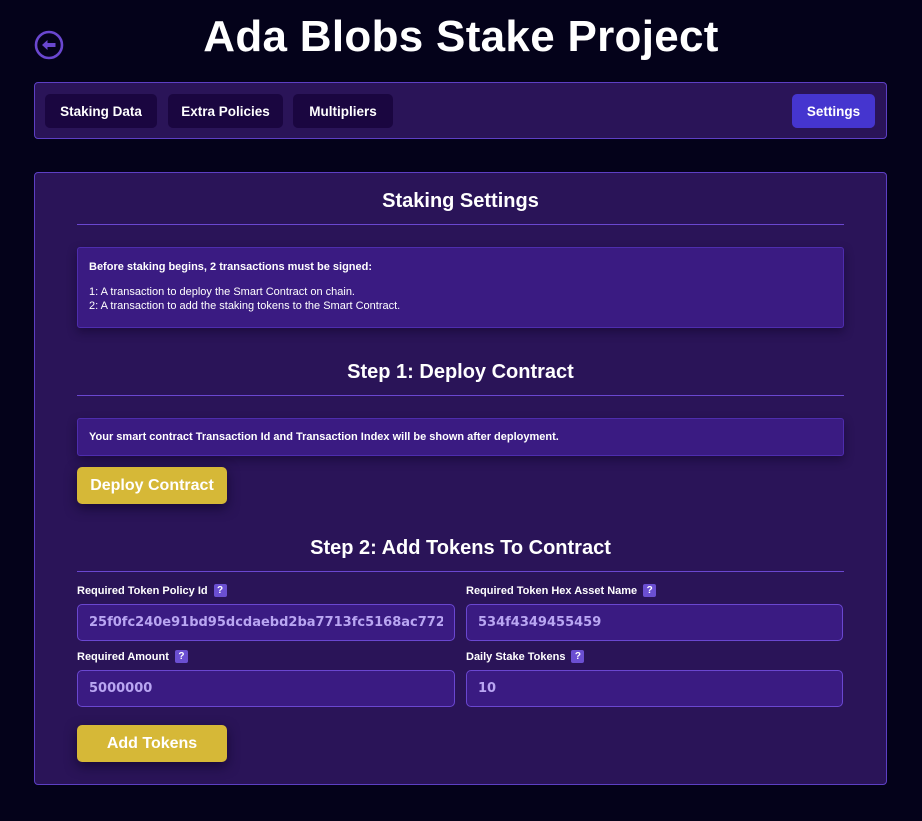 The image size is (922, 821). What do you see at coordinates (101, 111) in the screenshot?
I see `tab-staking-data: Staking Data` at bounding box center [101, 111].